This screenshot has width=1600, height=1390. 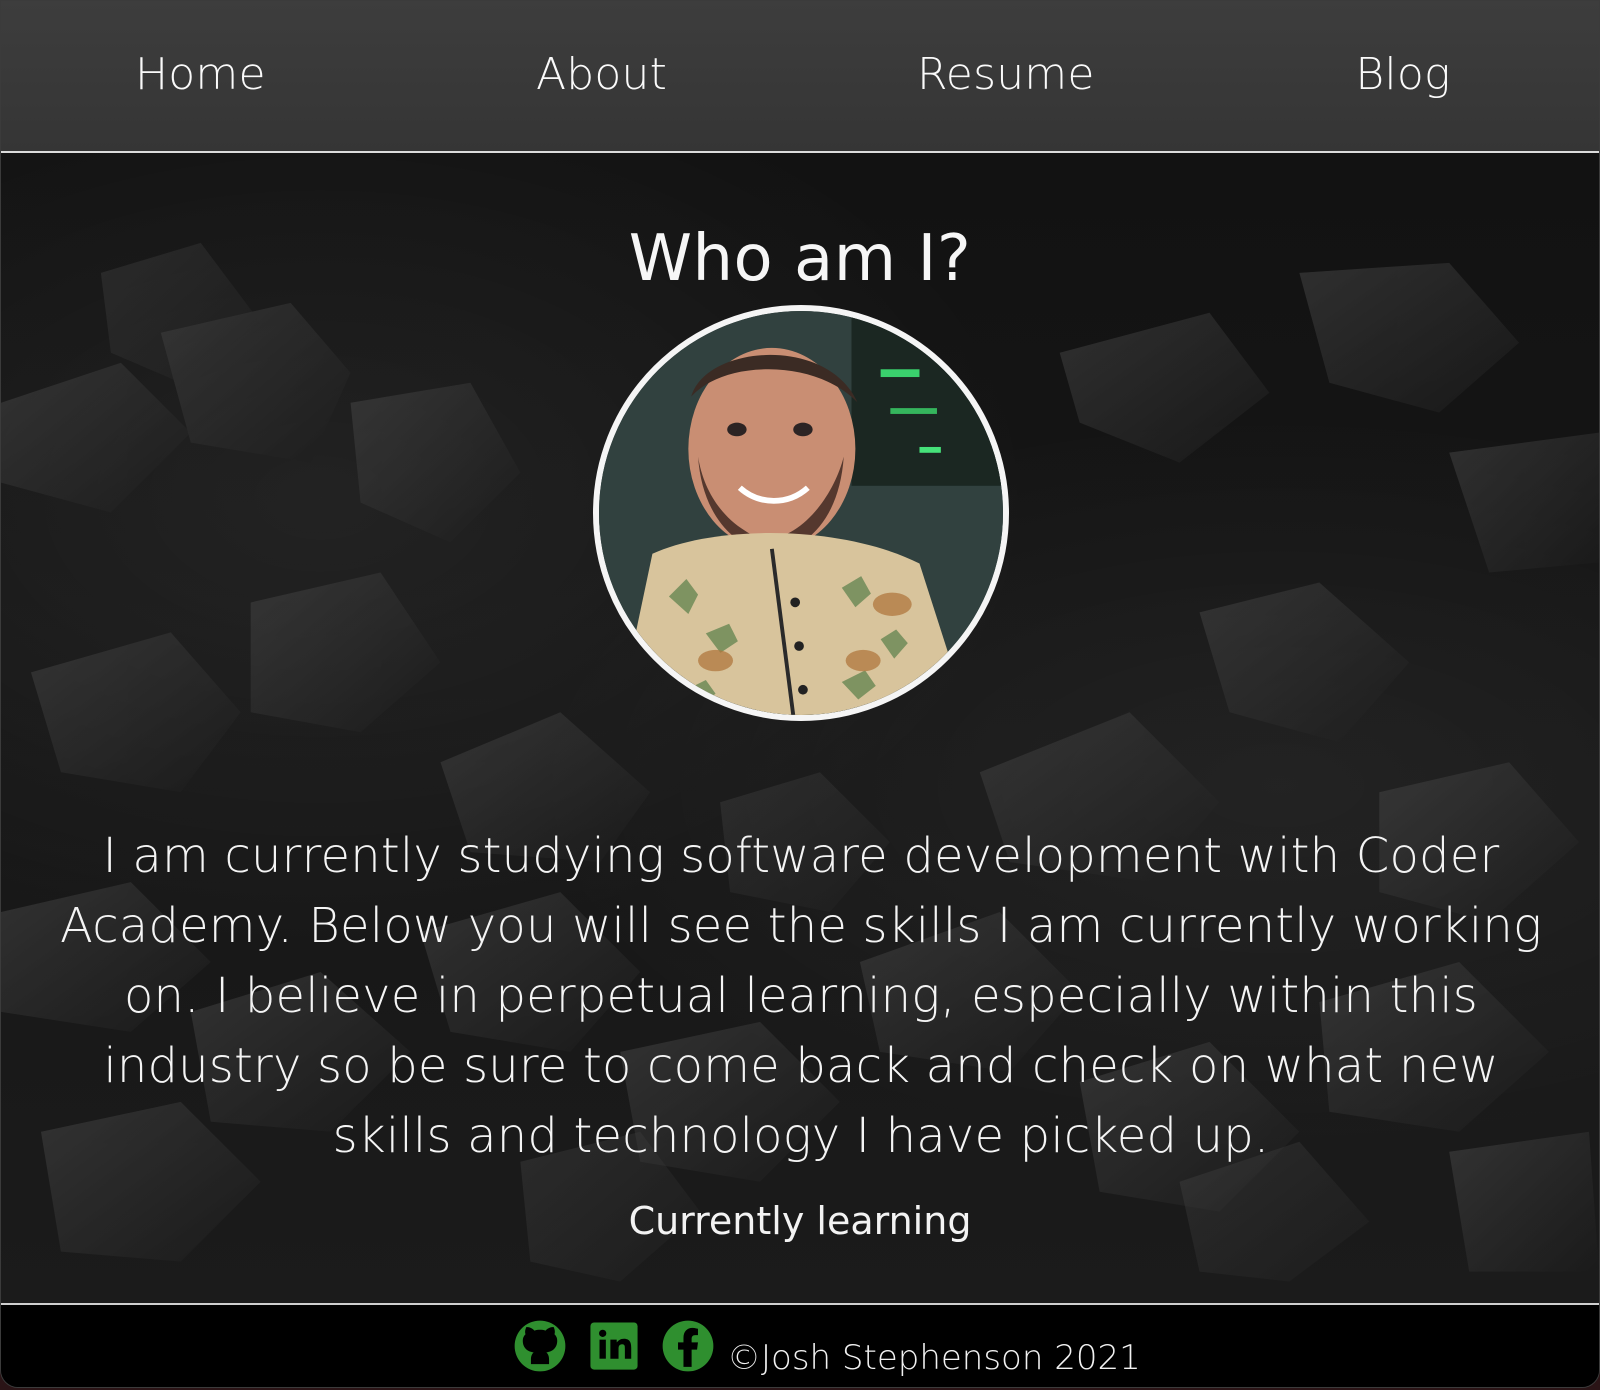 I want to click on profile-photo, so click(x=801, y=513).